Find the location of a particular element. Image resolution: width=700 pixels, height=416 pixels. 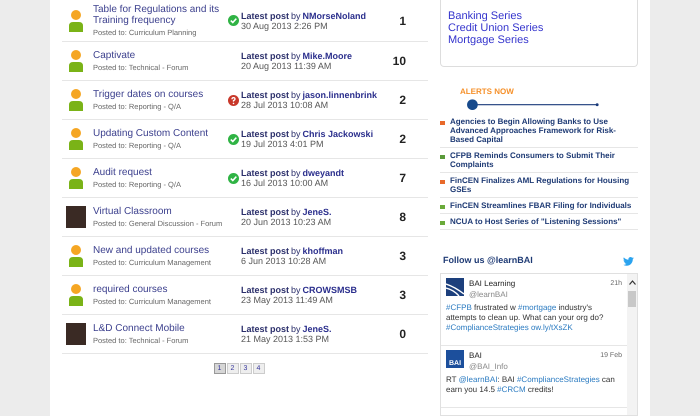

tweet-link: #mortgage is located at coordinates (537, 307).